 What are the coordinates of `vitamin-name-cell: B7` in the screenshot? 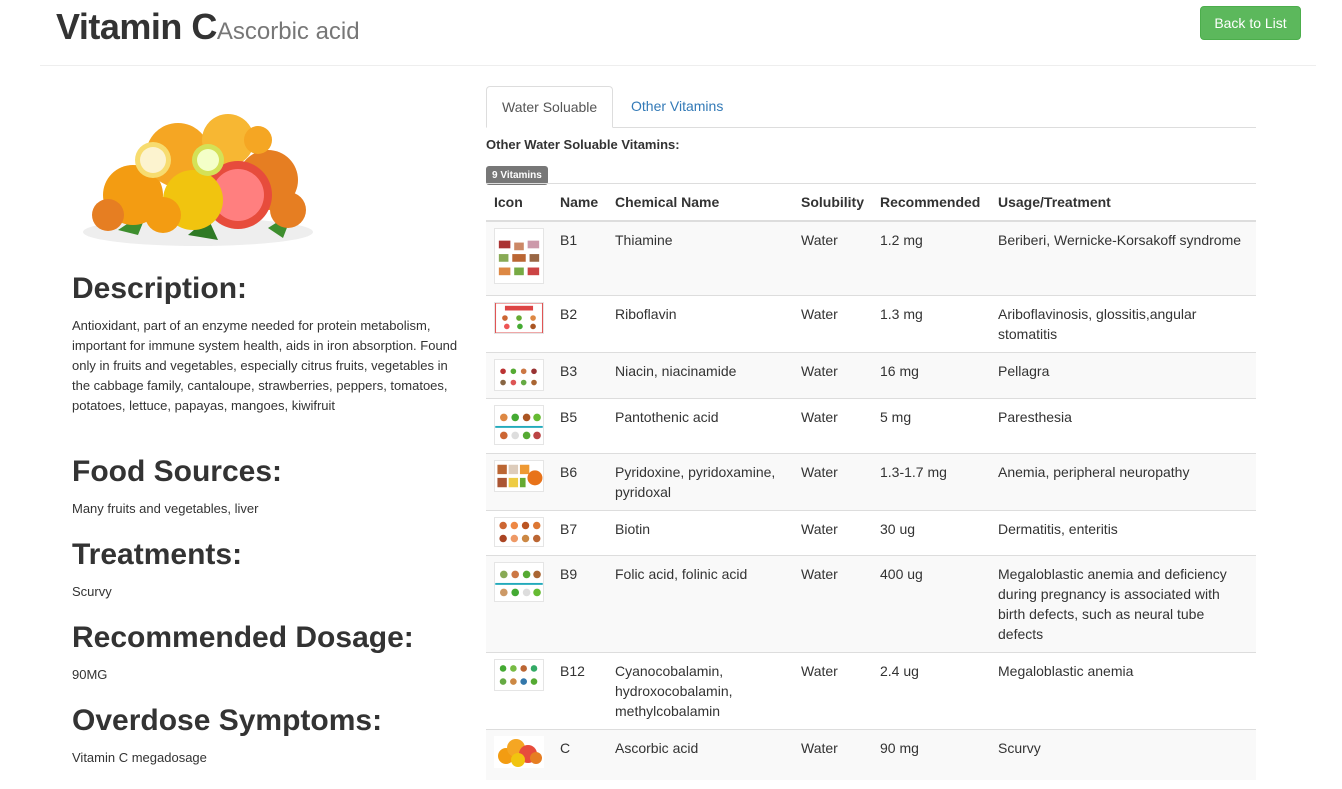 It's located at (579, 533).